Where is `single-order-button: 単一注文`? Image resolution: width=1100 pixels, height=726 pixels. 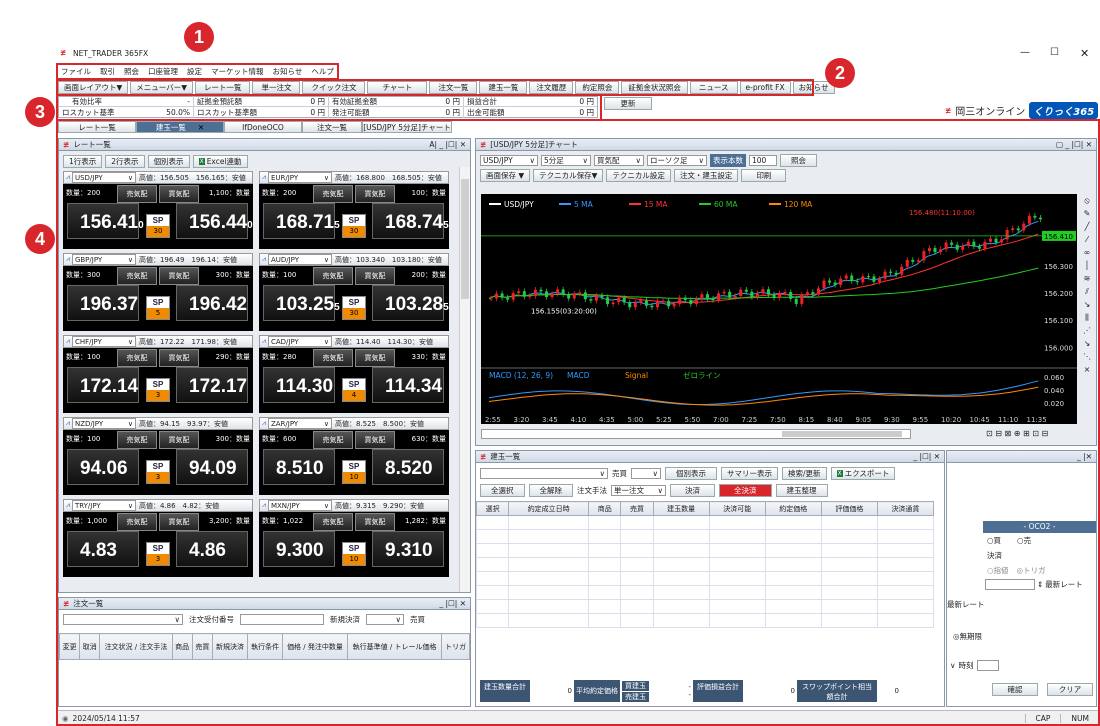
single-order-button: 単一注文 is located at coordinates (276, 87).